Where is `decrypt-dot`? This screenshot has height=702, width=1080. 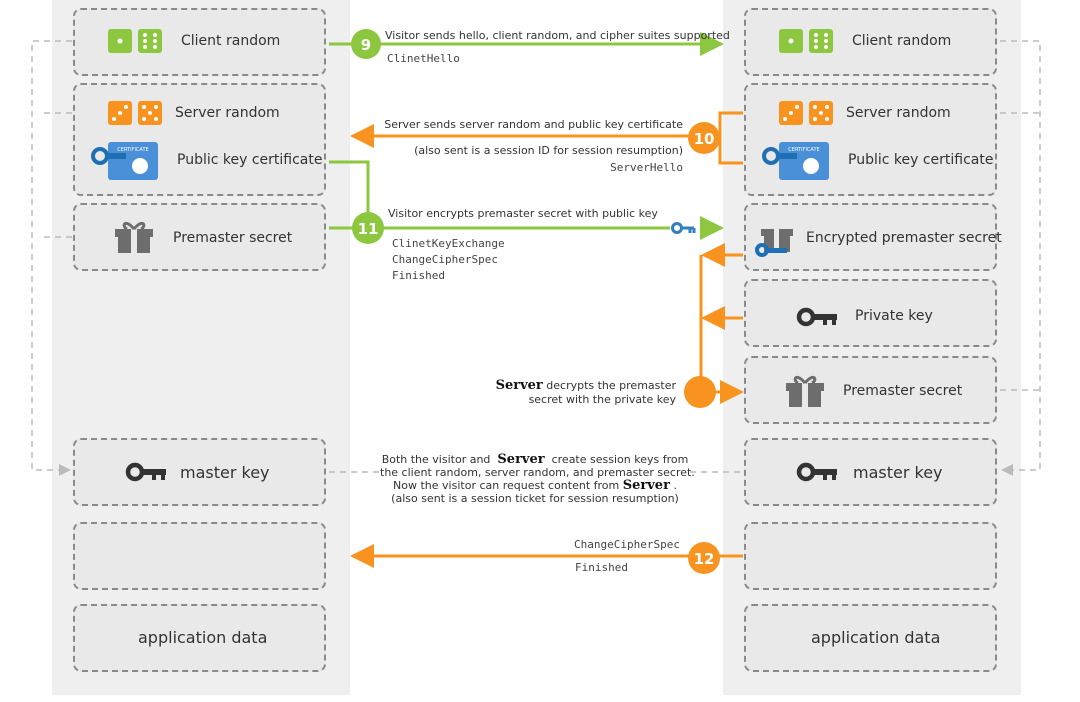 decrypt-dot is located at coordinates (700, 392).